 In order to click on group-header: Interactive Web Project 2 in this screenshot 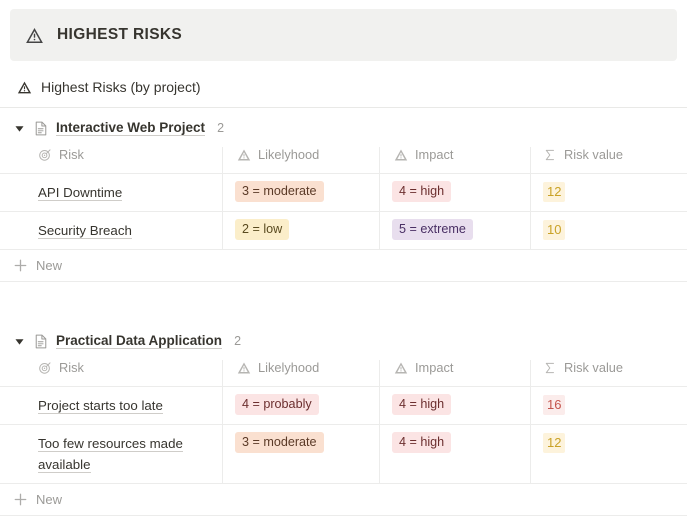, I will do `click(343, 127)`.